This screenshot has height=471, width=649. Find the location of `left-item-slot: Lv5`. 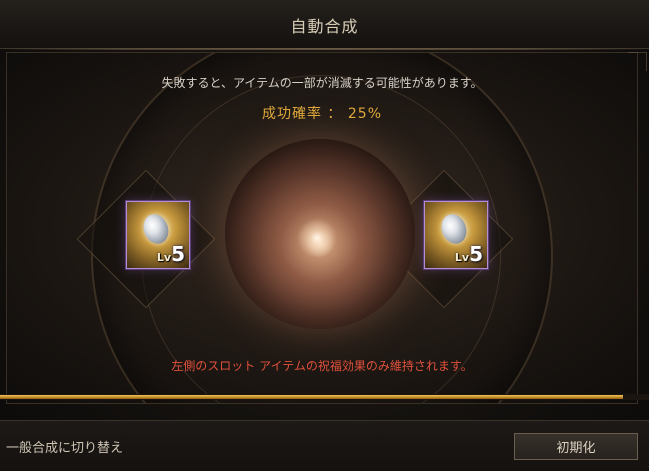

left-item-slot: Lv5 is located at coordinates (158, 235).